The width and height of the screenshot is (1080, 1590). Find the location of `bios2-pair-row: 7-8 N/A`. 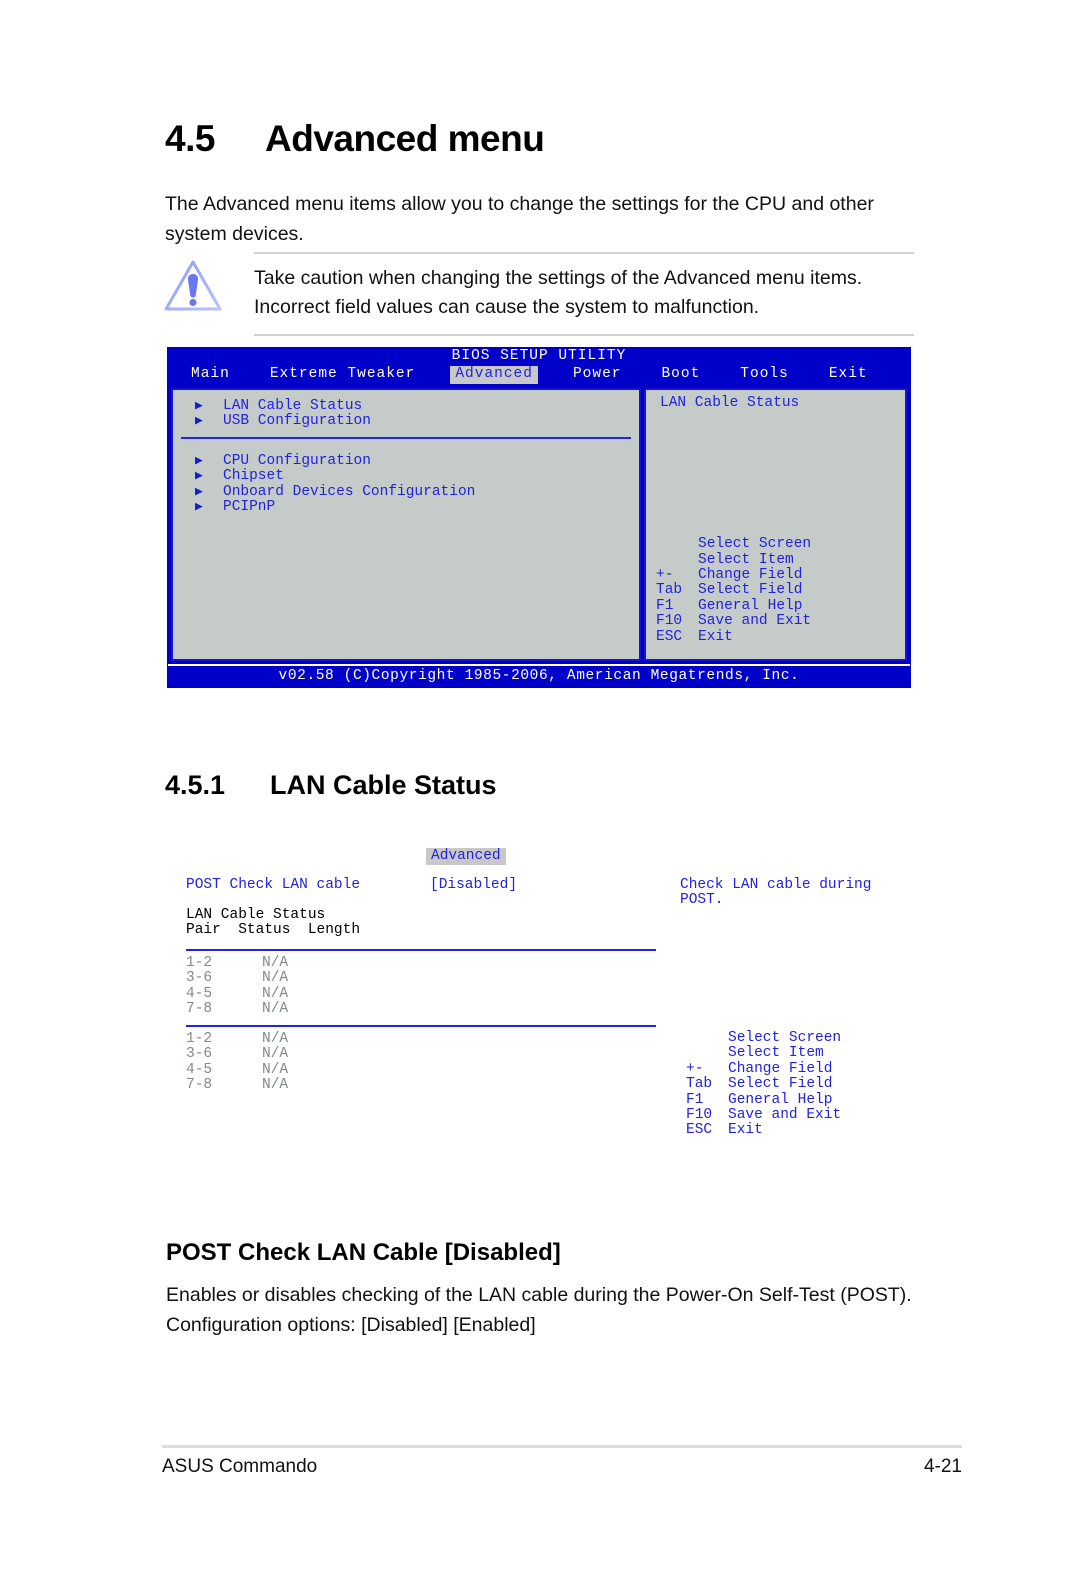

bios2-pair-row: 7-8 N/A is located at coordinates (421, 1009).